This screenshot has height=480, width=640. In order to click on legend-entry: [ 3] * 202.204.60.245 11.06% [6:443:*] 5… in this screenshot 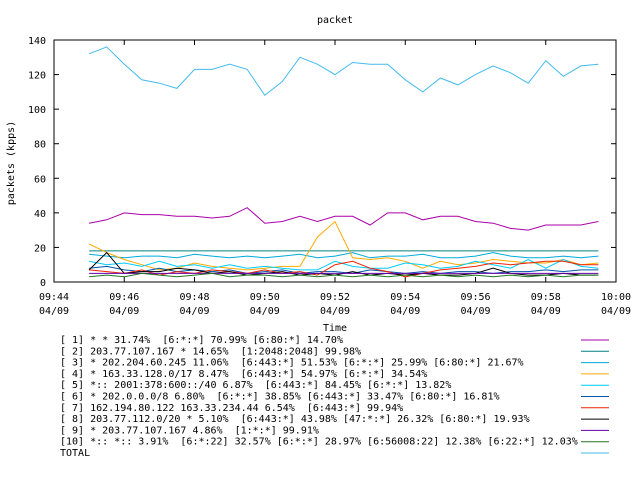, I will do `click(292, 363)`.